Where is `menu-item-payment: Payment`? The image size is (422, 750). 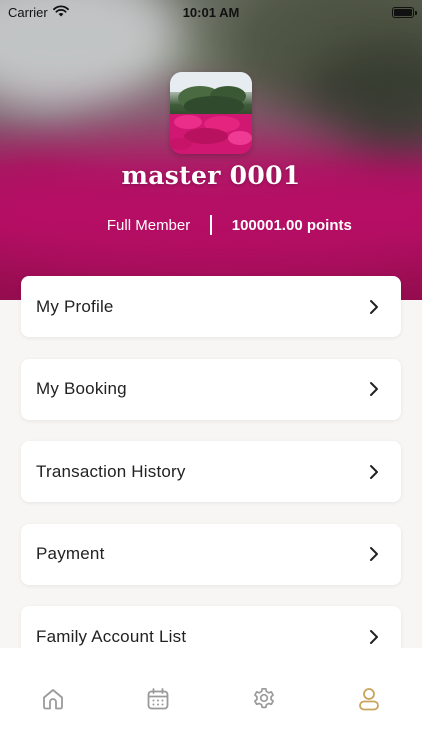 menu-item-payment: Payment is located at coordinates (211, 554).